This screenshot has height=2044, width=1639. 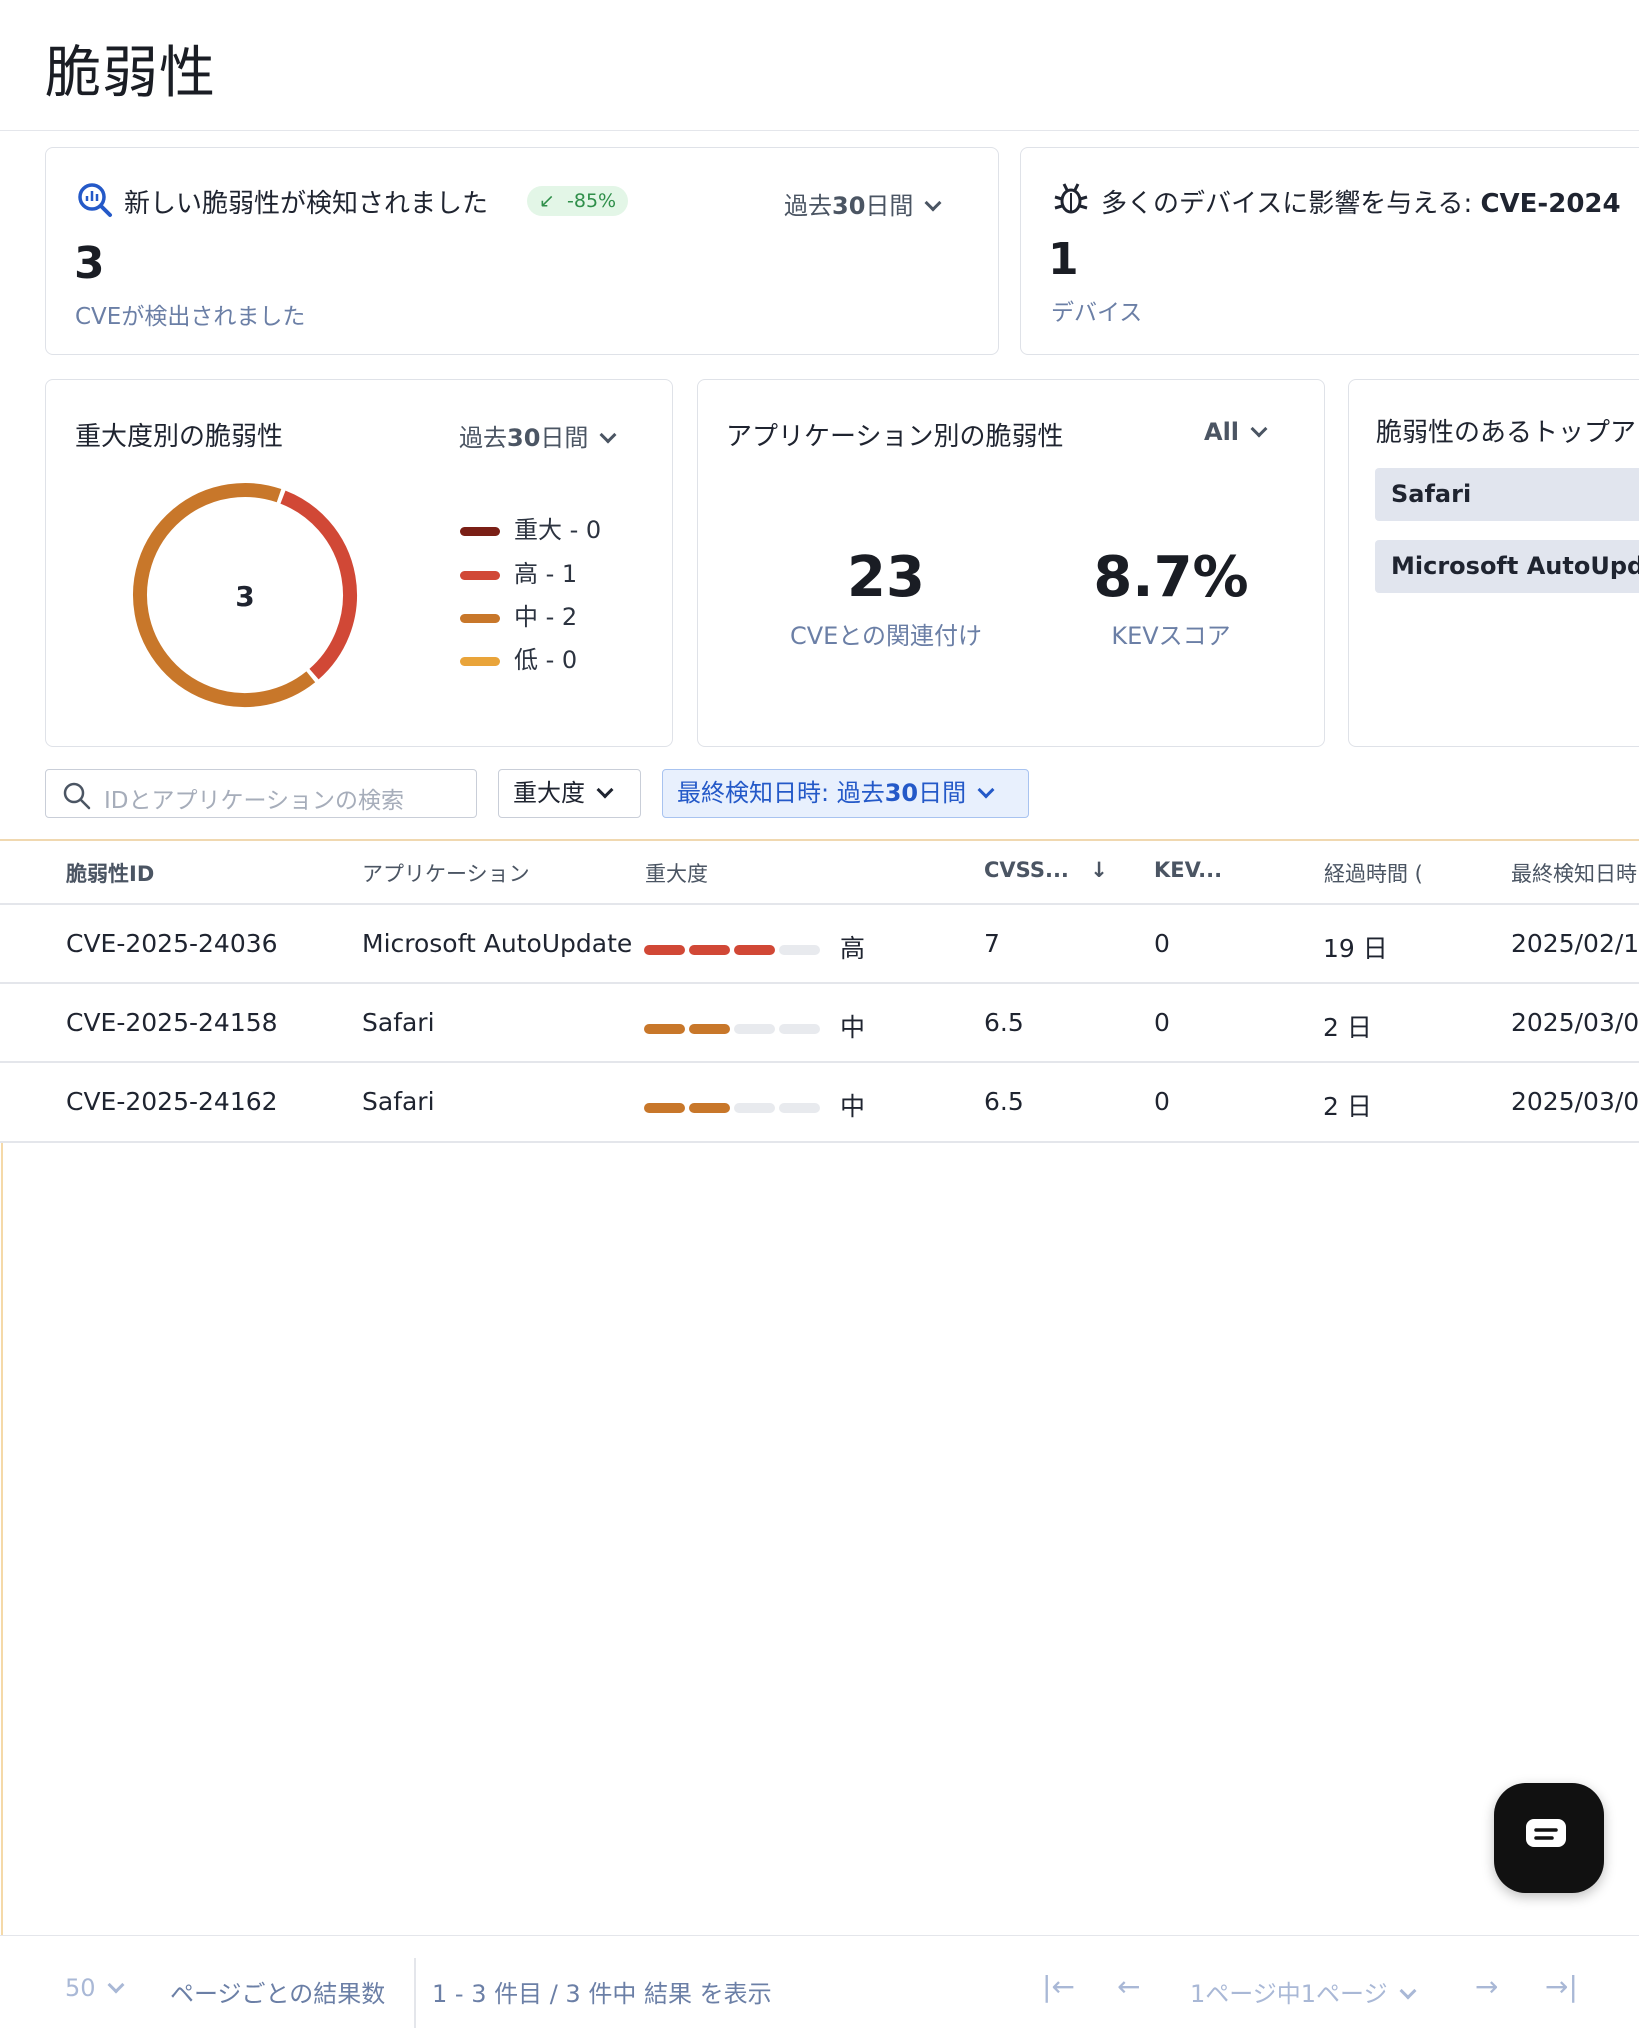 What do you see at coordinates (676, 873) in the screenshot?
I see `col-header-severity: 重大度` at bounding box center [676, 873].